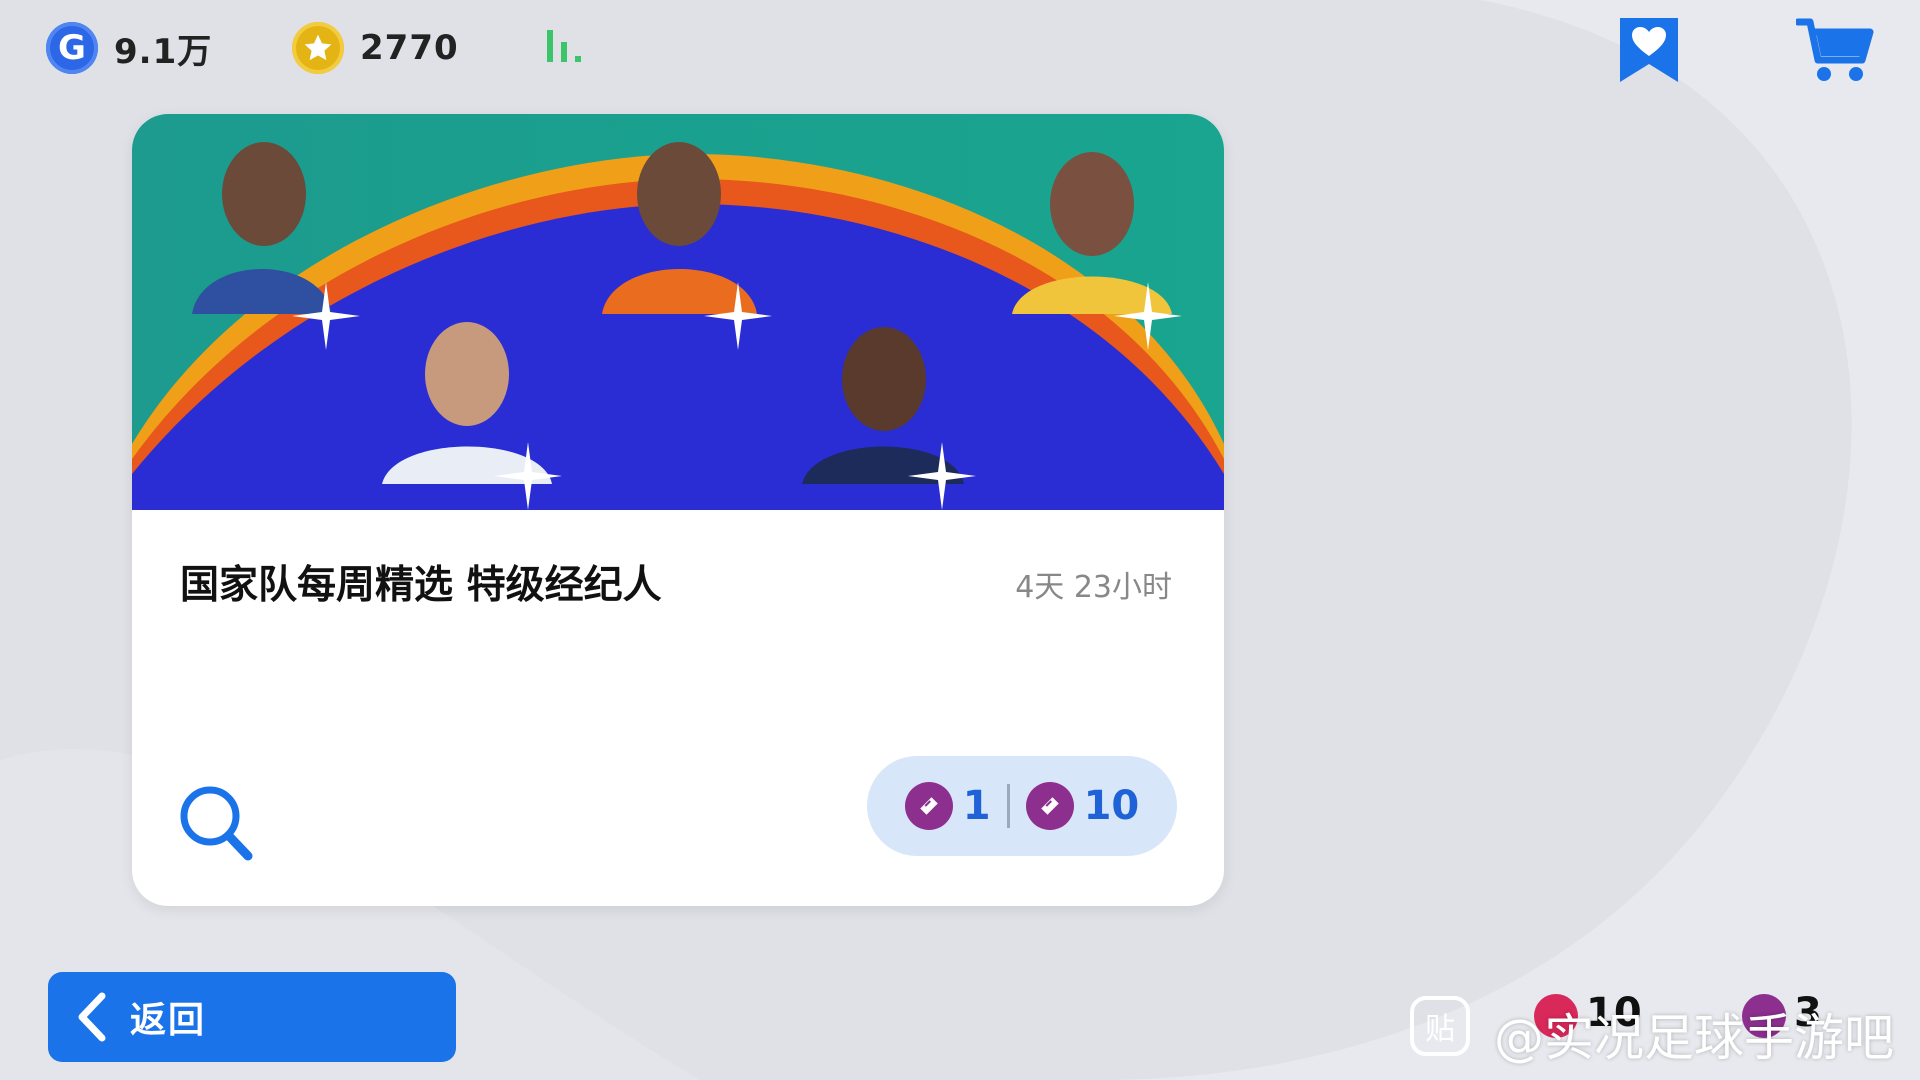 The width and height of the screenshot is (1920, 1080). What do you see at coordinates (1093, 587) in the screenshot?
I see `pack-time-remaining: 4天 23小时` at bounding box center [1093, 587].